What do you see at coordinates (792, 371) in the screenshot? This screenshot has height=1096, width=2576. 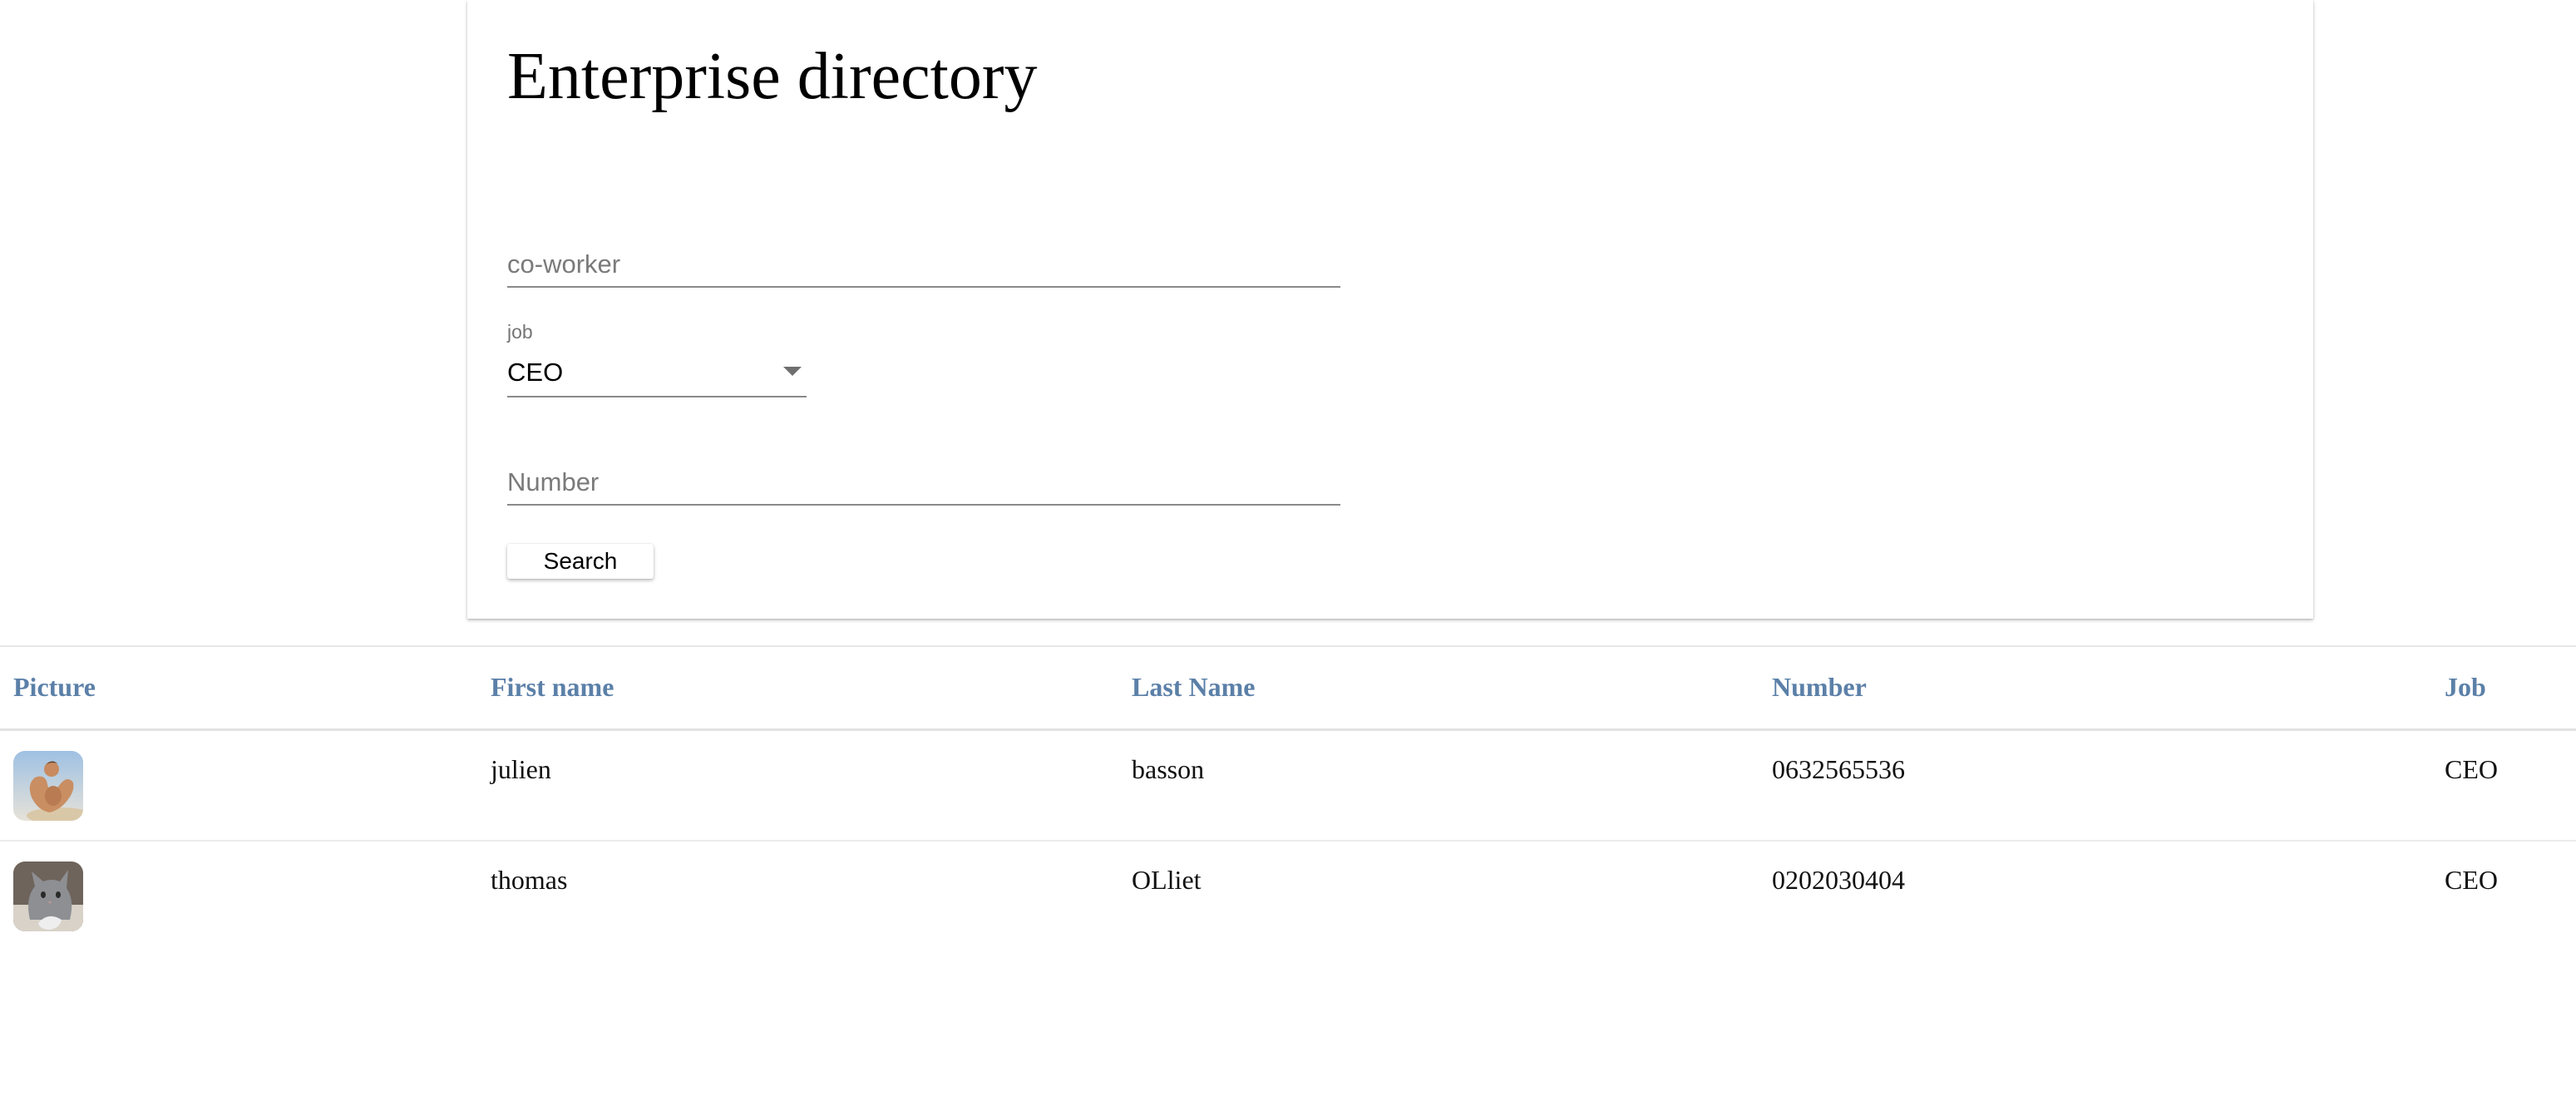 I see `chevron-down-icon` at bounding box center [792, 371].